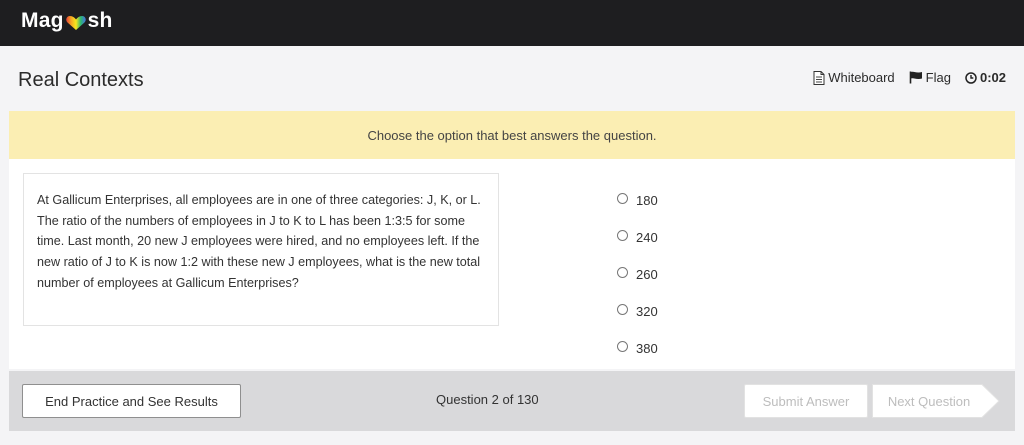 This screenshot has height=445, width=1024. Describe the element at coordinates (647, 348) in the screenshot. I see `answer-option-label: 380` at that location.